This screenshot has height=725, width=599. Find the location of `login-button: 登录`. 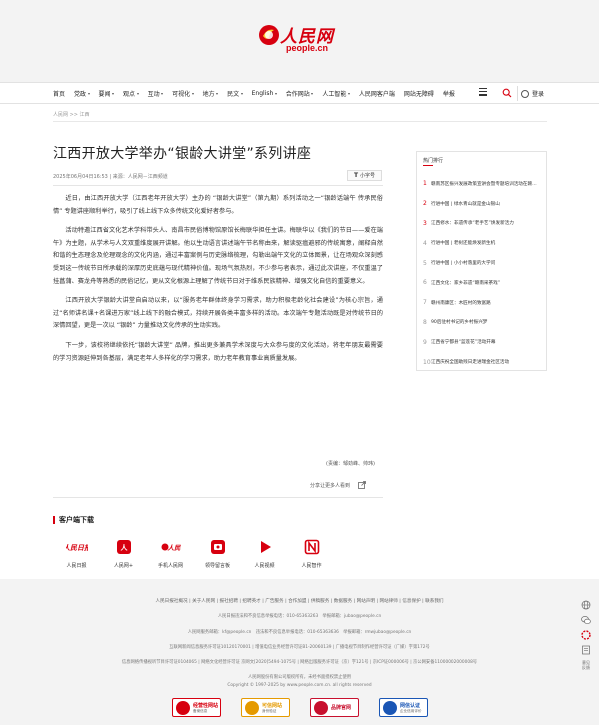

login-button: 登录 is located at coordinates (533, 93).